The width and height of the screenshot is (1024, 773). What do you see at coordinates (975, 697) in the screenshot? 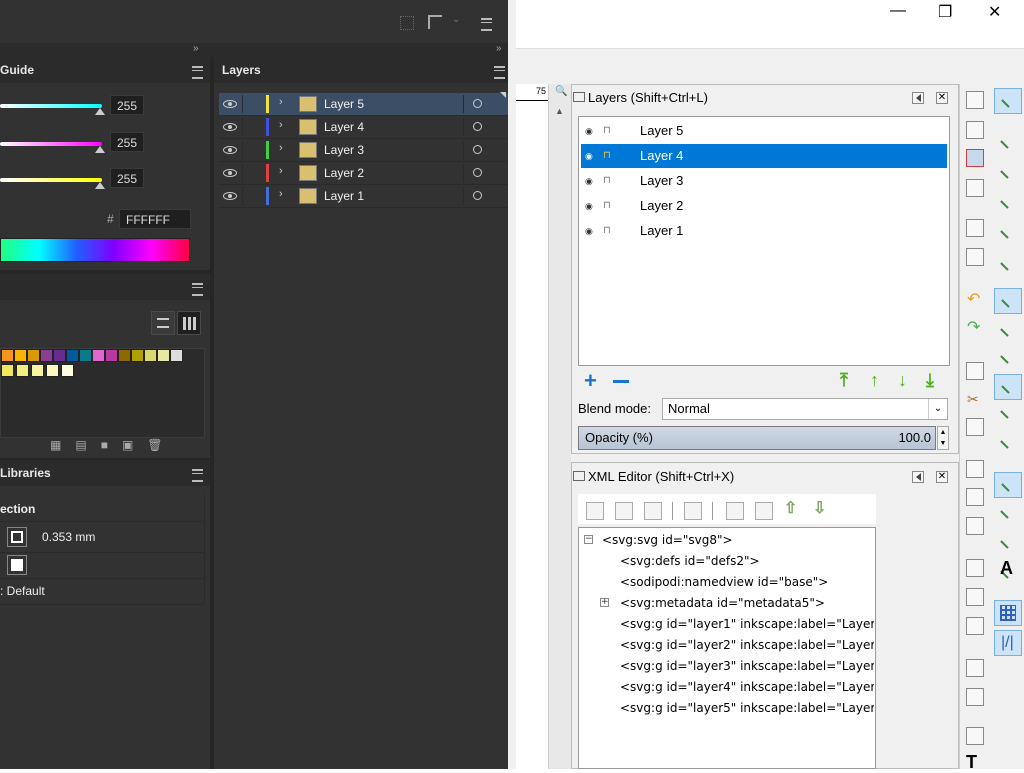
I see `ungroup-icon` at bounding box center [975, 697].